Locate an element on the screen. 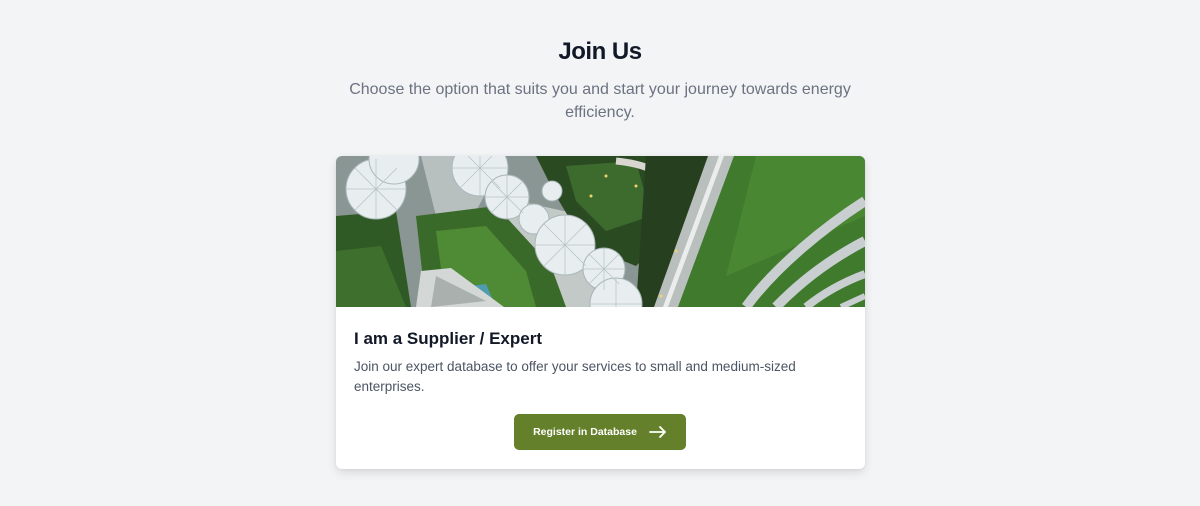 The width and height of the screenshot is (1200, 506). register-in-database-button: Register in Database is located at coordinates (600, 432).